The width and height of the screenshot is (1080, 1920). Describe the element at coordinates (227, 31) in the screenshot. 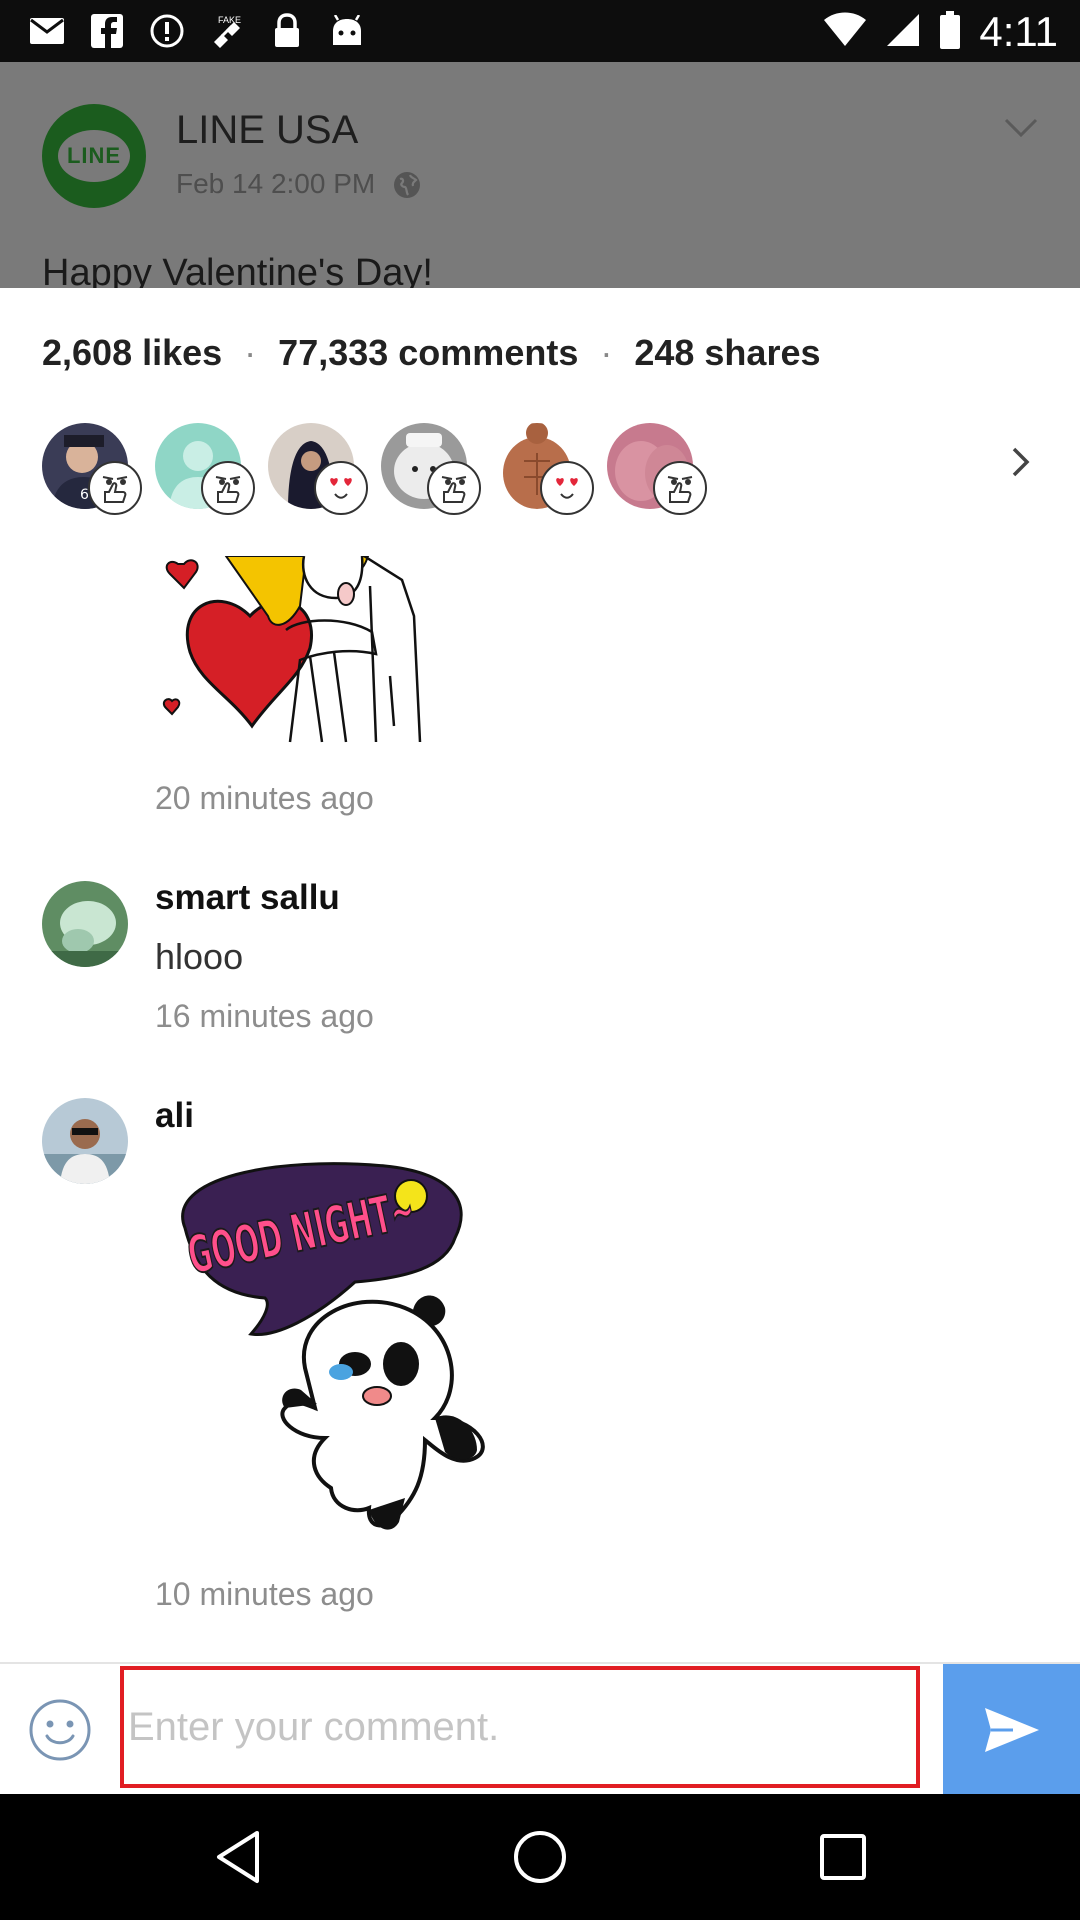

I see `fake-gps-icon: FAKE` at that location.